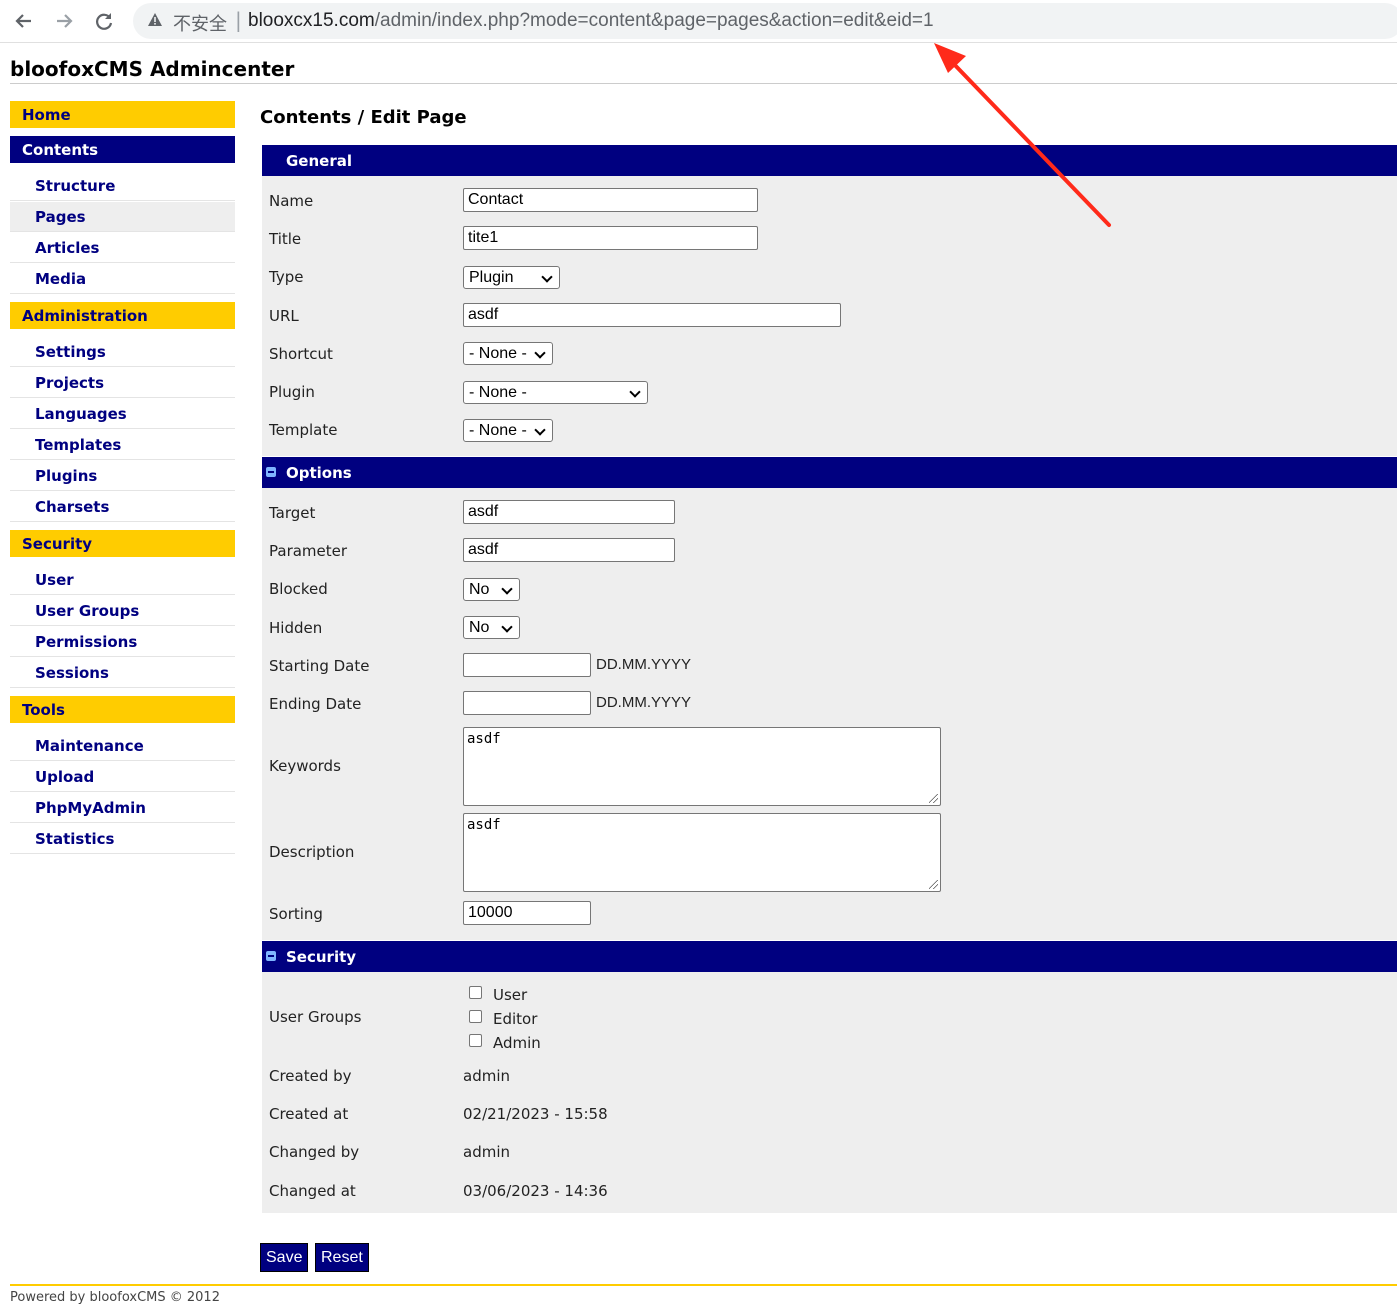  Describe the element at coordinates (298, 589) in the screenshot. I see `blocked-label: Blocked` at that location.